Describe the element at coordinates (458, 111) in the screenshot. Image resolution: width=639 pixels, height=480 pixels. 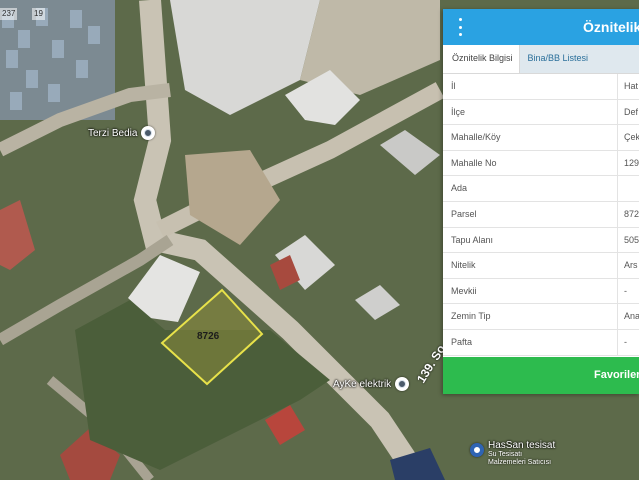
I see `attribute-key: İlçe` at that location.